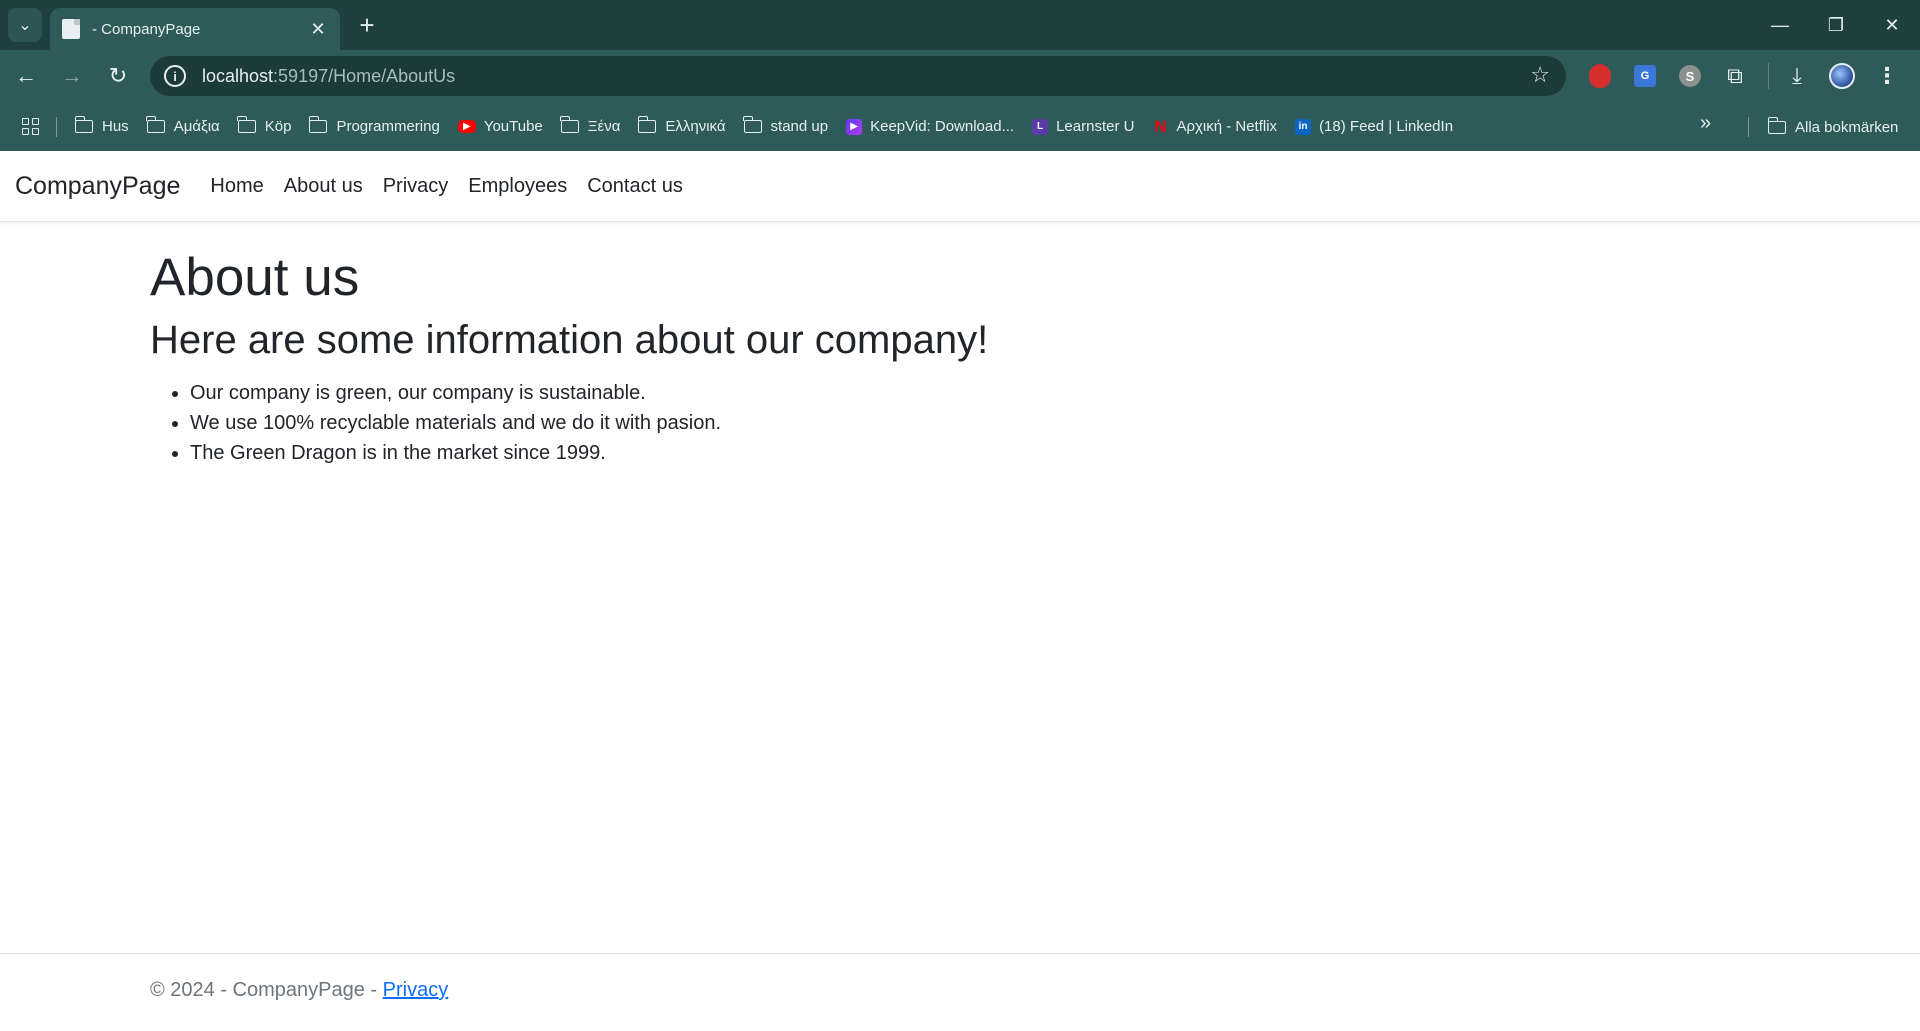  I want to click on profile-button, so click(1842, 76).